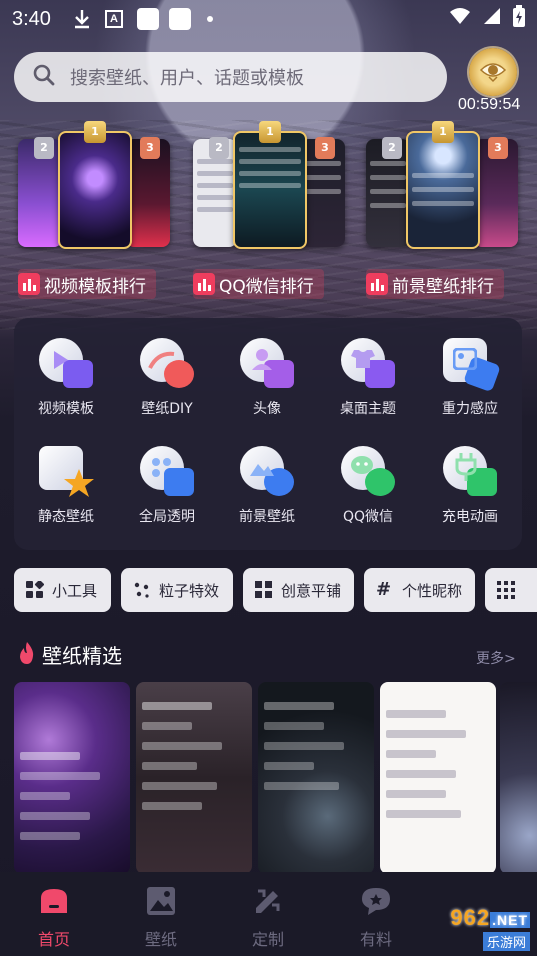  I want to click on feature-label: 视频模板, so click(66, 409).